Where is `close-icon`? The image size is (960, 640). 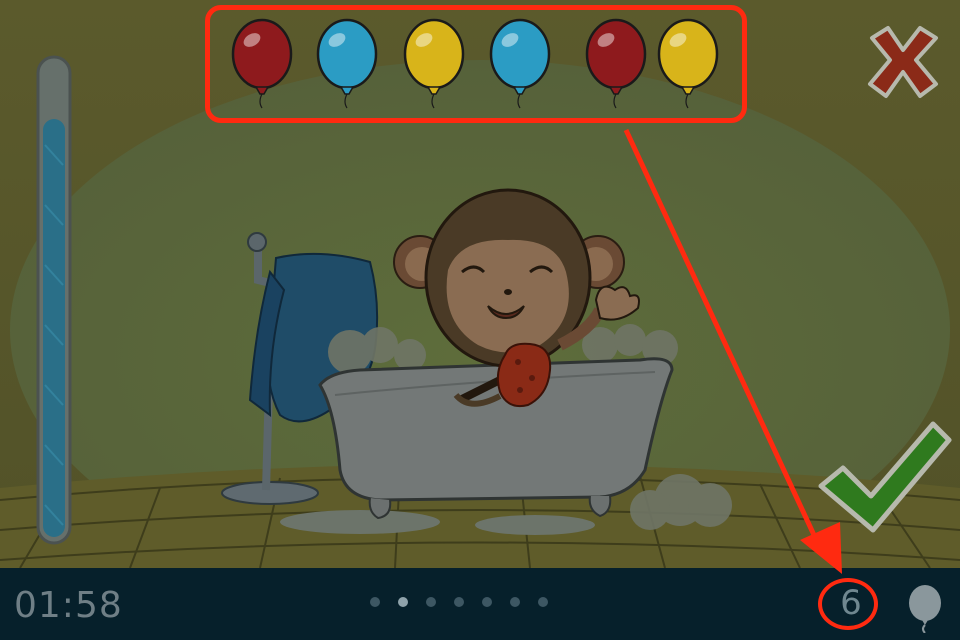 close-icon is located at coordinates (903, 62).